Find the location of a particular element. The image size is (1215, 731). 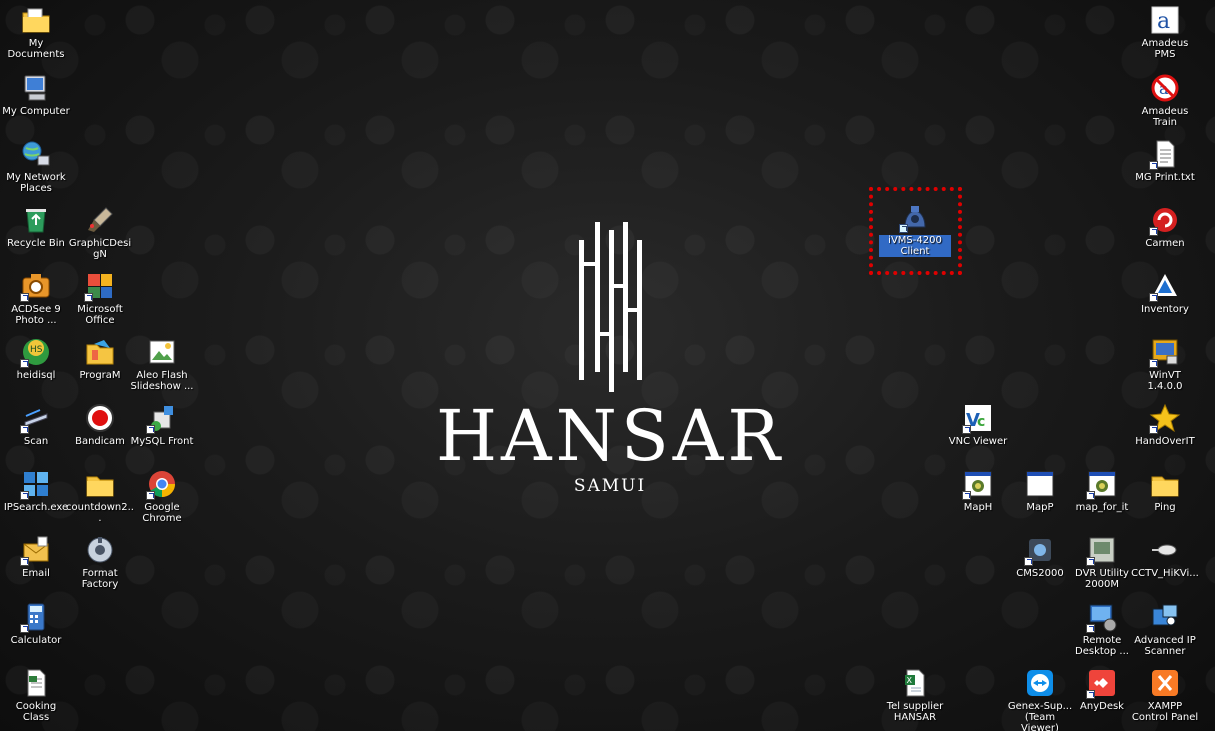

desktop-icon-handoverit: HandOverIT is located at coordinates (1165, 424).